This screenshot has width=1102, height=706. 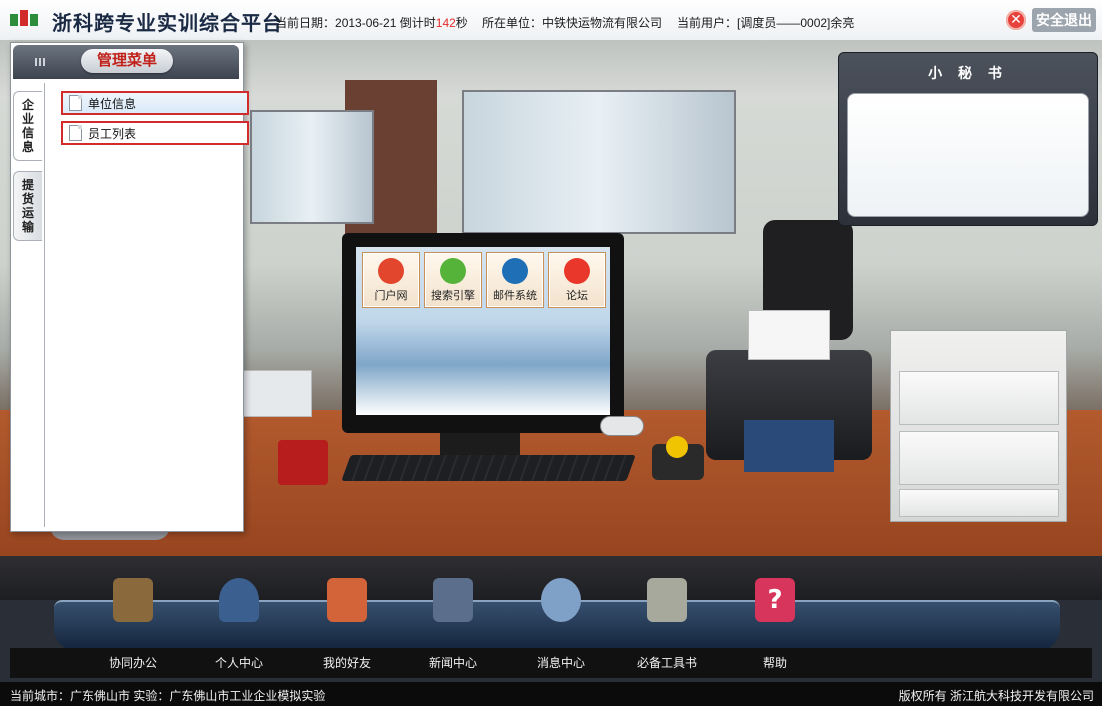 I want to click on menu-item-employee-list: 员工列表, so click(x=155, y=133).